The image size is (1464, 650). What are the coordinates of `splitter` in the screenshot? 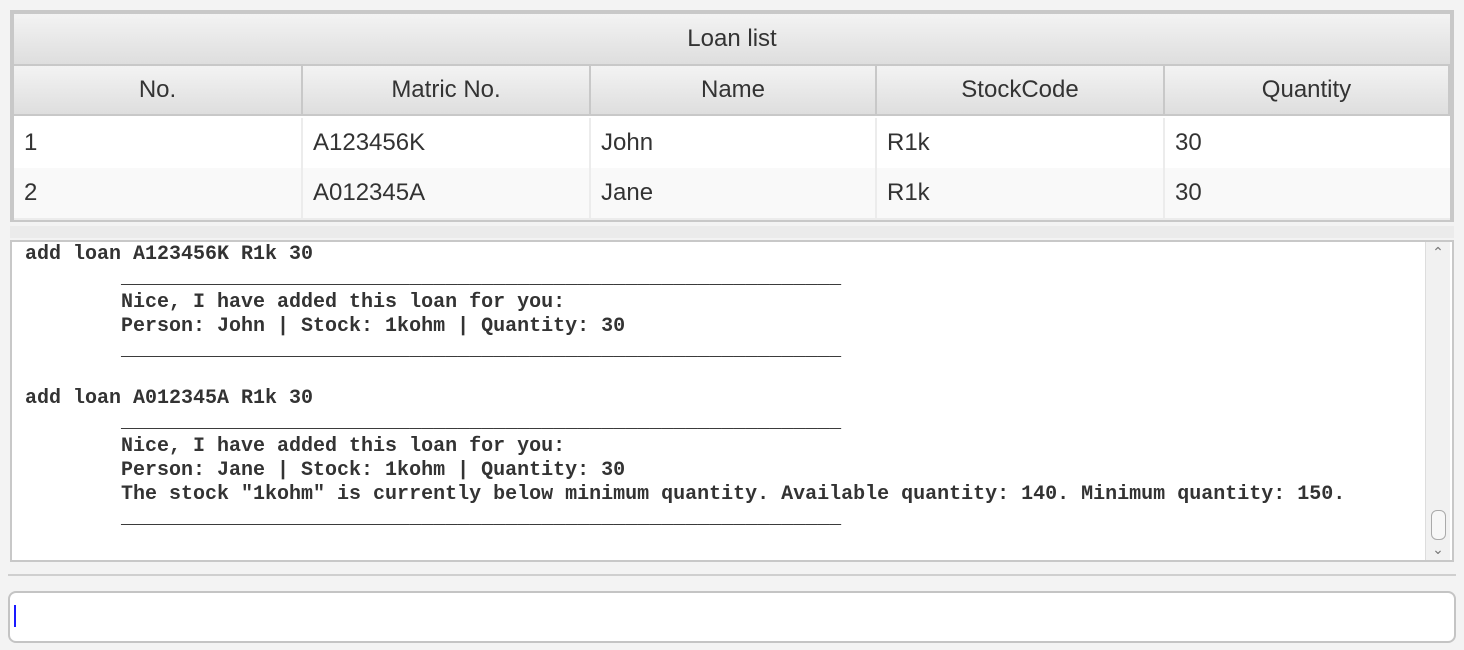 It's located at (732, 232).